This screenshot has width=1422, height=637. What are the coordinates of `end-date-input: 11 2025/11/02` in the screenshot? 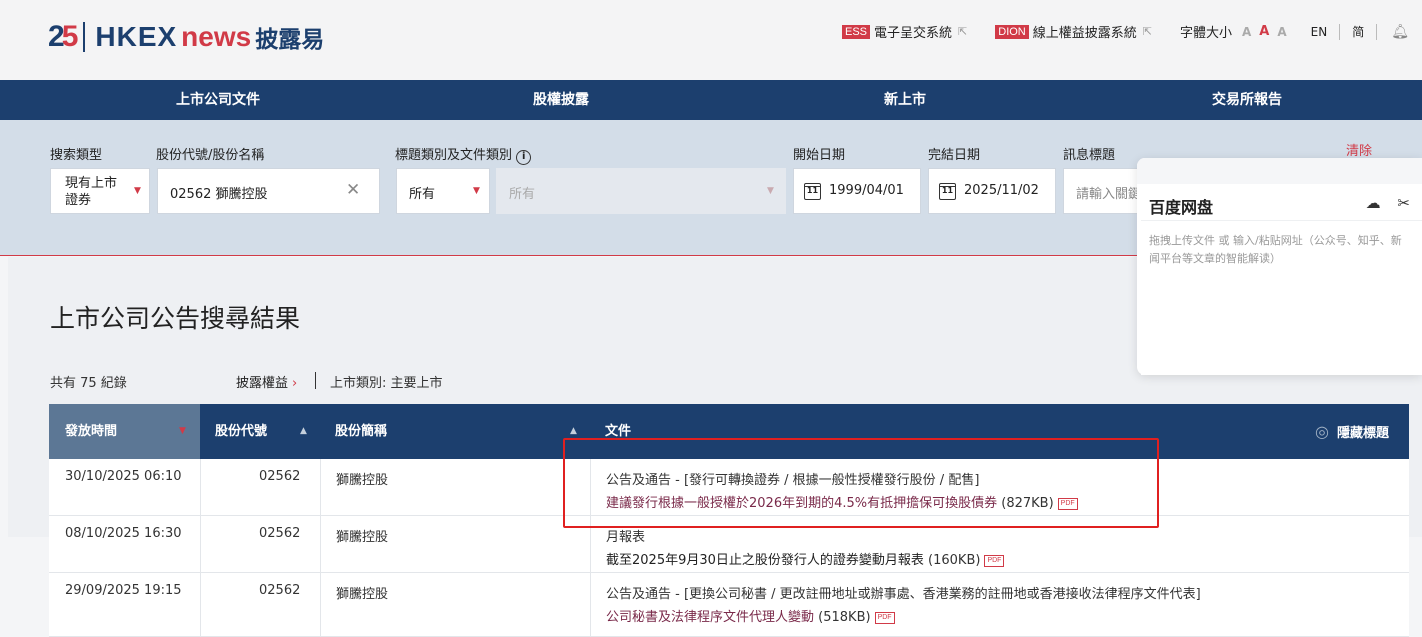 It's located at (992, 191).